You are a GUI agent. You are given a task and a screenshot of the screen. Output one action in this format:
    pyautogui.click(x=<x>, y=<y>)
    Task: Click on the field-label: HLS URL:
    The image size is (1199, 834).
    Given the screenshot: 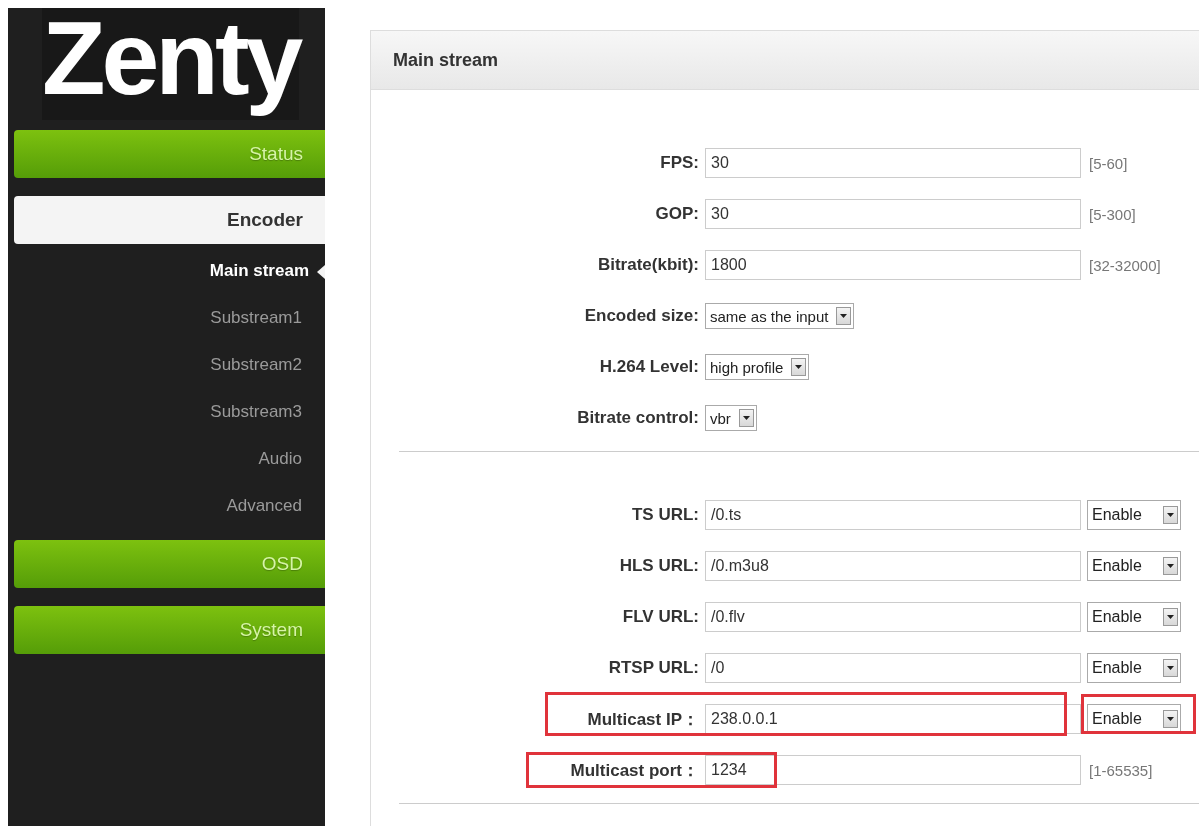 What is the action you would take?
    pyautogui.click(x=659, y=566)
    